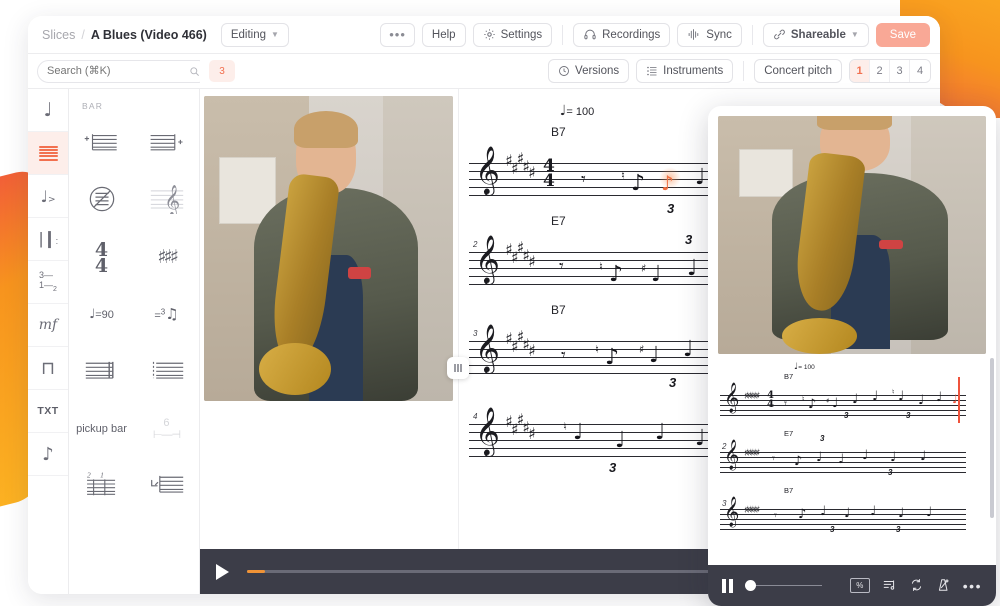 This screenshot has width=1000, height=606. I want to click on time-signature-icon: 44, so click(101, 257).